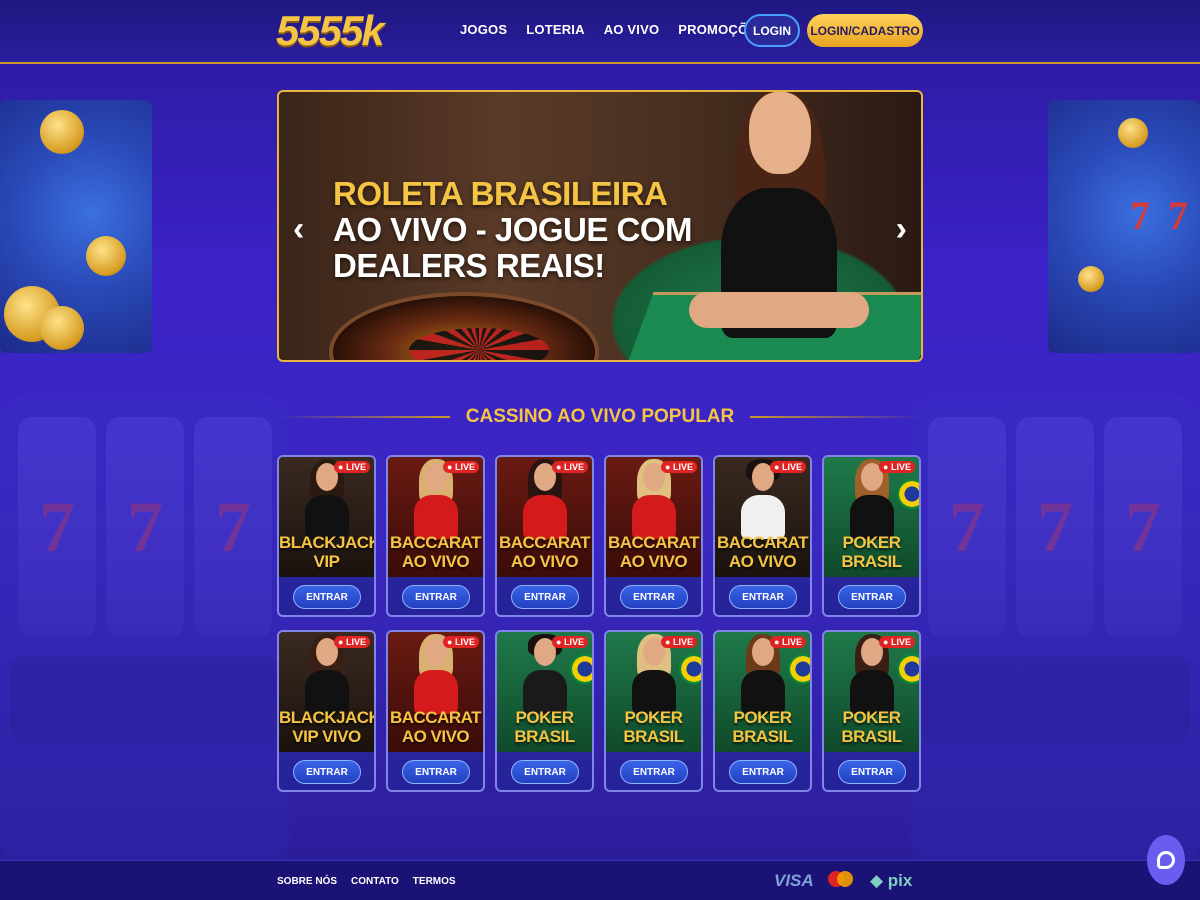 The height and width of the screenshot is (900, 1200). What do you see at coordinates (307, 881) in the screenshot?
I see `footer-link-sobre-nos: SOBRE NÓS` at bounding box center [307, 881].